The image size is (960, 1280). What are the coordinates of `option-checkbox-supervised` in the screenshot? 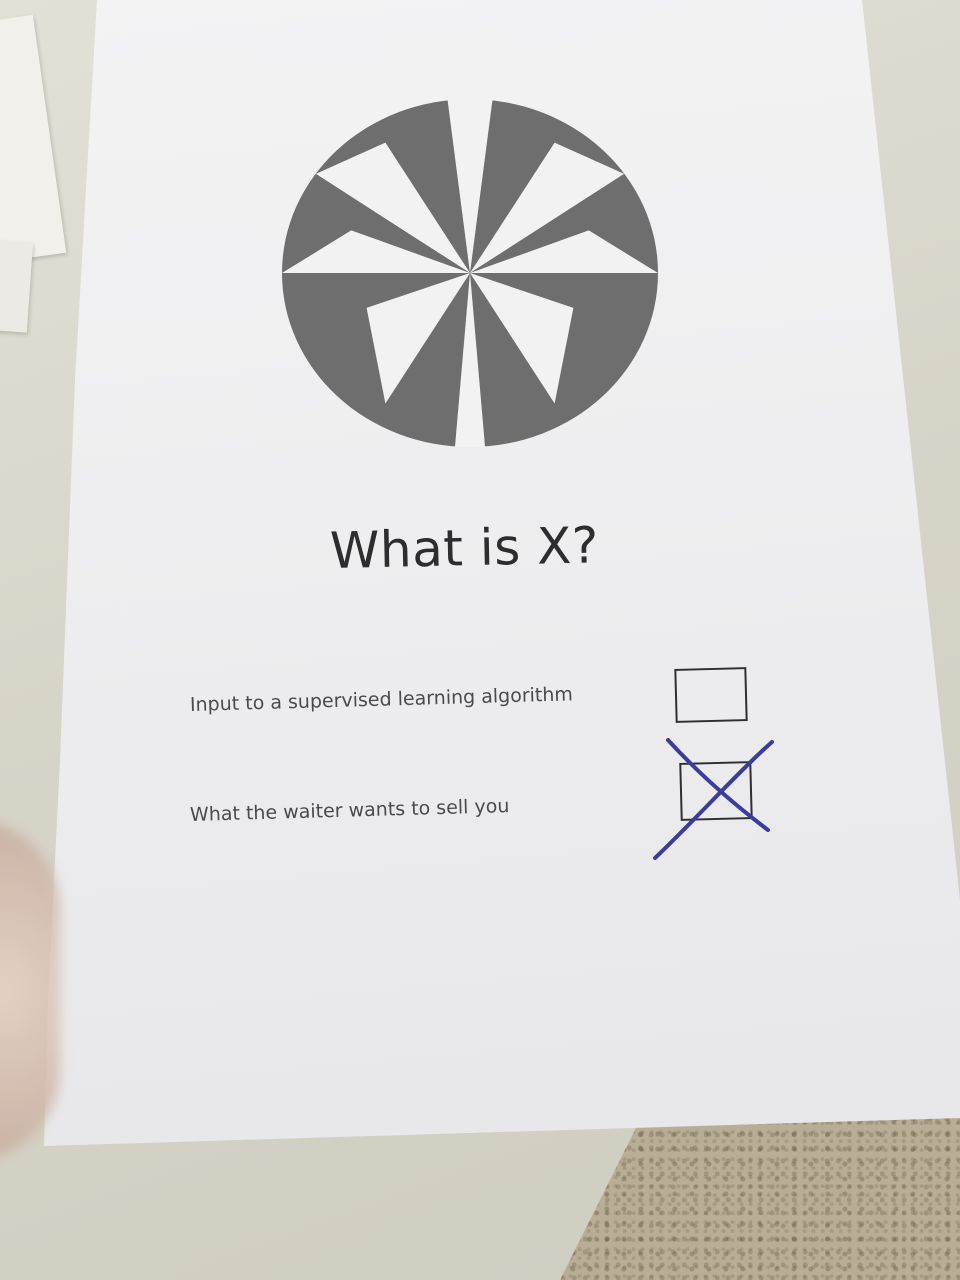 It's located at (711, 695).